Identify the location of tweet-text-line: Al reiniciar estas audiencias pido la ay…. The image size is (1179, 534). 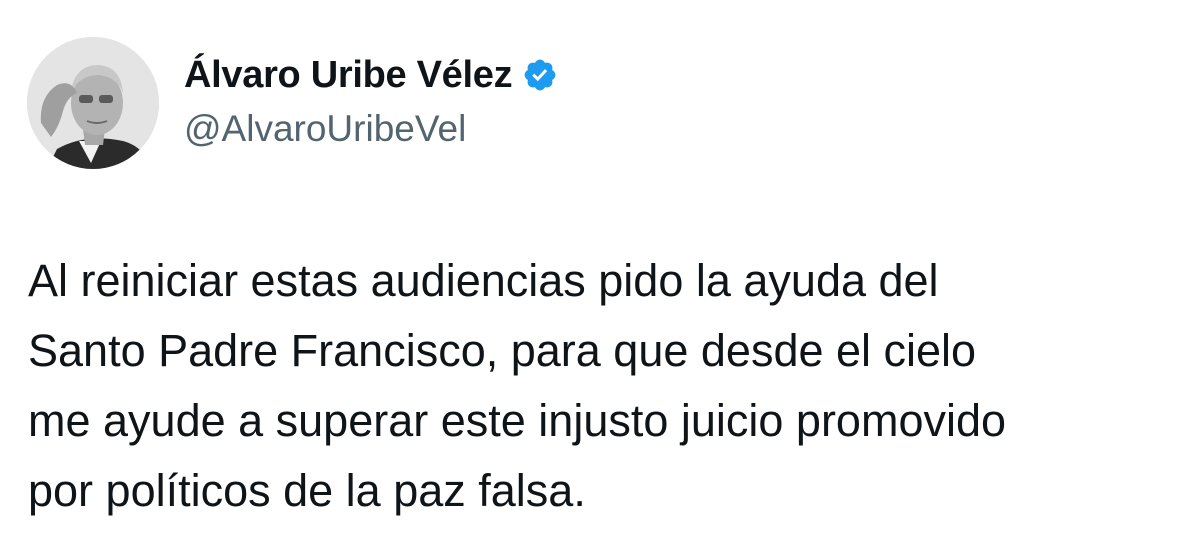
(483, 280).